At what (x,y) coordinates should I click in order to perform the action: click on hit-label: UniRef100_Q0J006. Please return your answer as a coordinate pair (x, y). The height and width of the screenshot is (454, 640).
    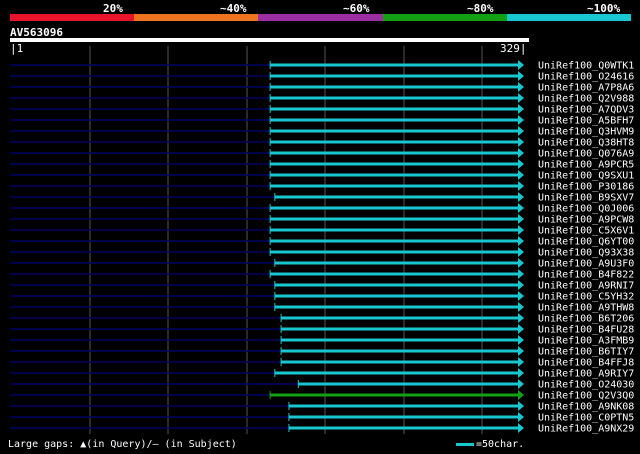
    Looking at the image, I should click on (586, 209).